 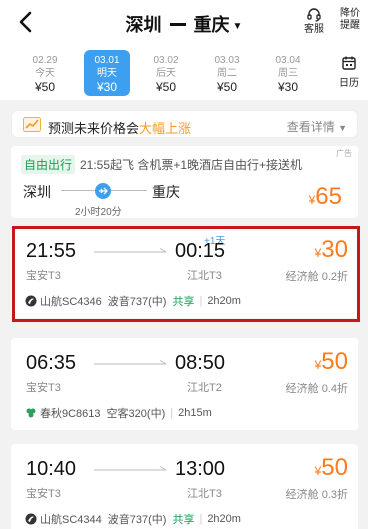 I want to click on date-tab-date: 03.01, so click(x=107, y=60).